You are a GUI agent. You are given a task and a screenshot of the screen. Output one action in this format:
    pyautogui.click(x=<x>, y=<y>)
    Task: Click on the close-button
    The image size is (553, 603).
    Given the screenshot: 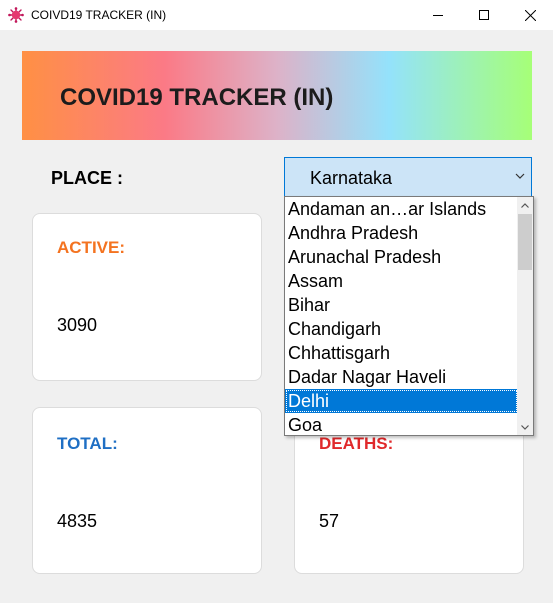 What is the action you would take?
    pyautogui.click(x=530, y=15)
    